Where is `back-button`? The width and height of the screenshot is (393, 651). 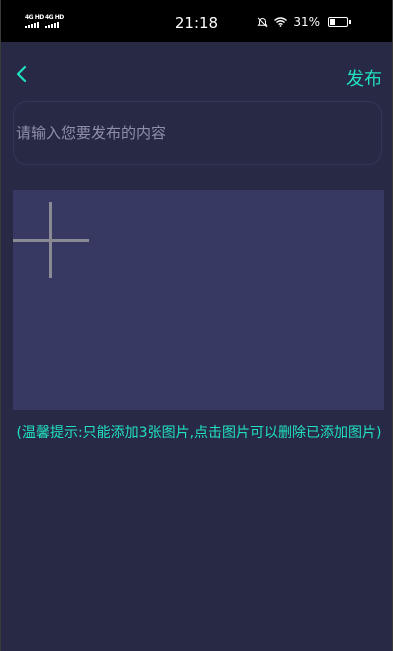 back-button is located at coordinates (23, 75).